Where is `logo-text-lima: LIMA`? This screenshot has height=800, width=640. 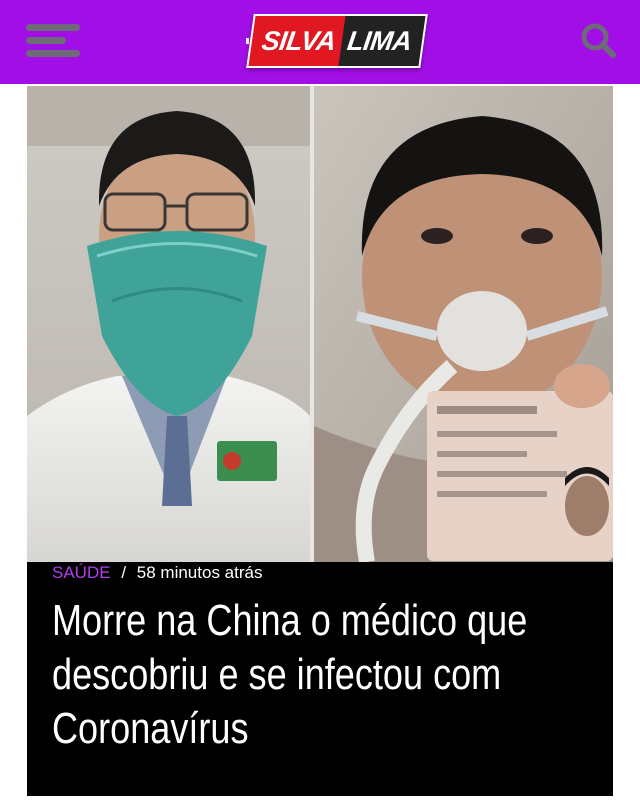
logo-text-lima: LIMA is located at coordinates (382, 41).